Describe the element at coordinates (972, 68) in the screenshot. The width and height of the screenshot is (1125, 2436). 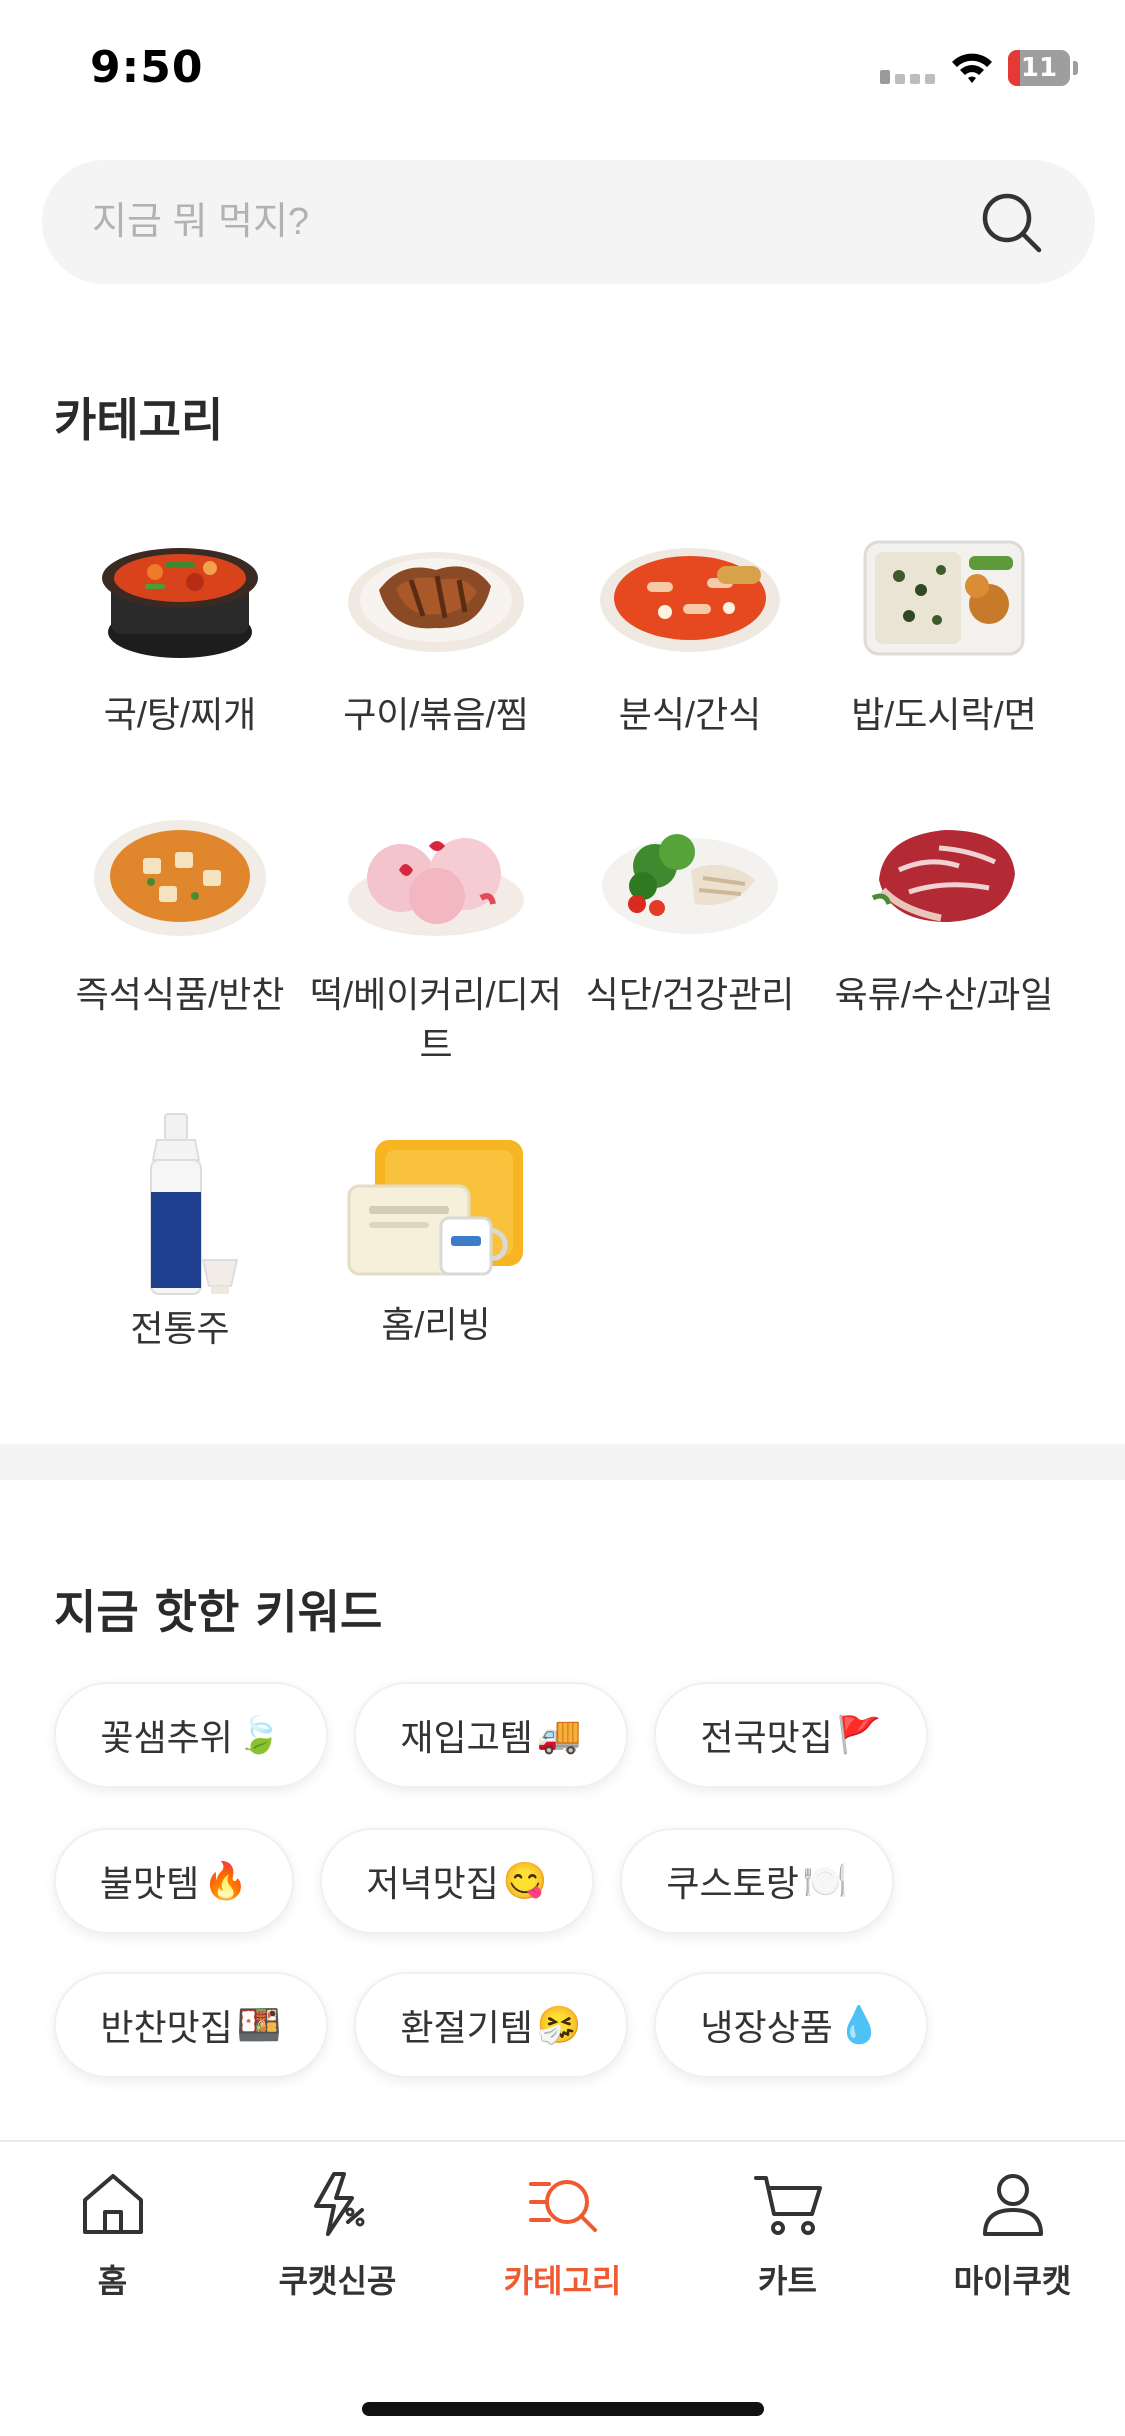
I see `wifi-icon` at that location.